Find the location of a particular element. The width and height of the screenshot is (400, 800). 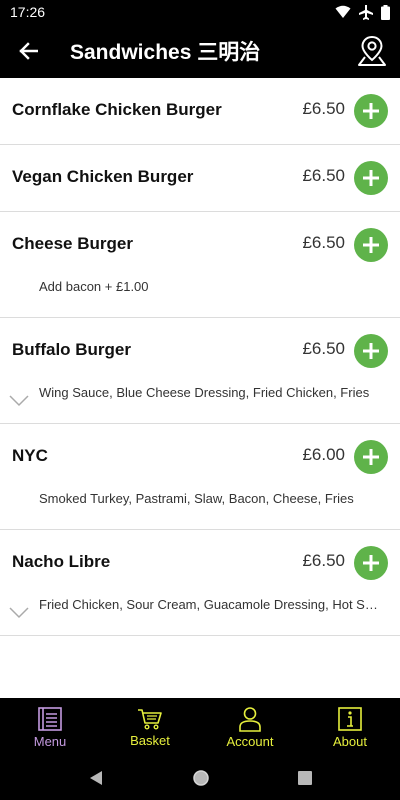

item-name: NYC is located at coordinates (30, 455).